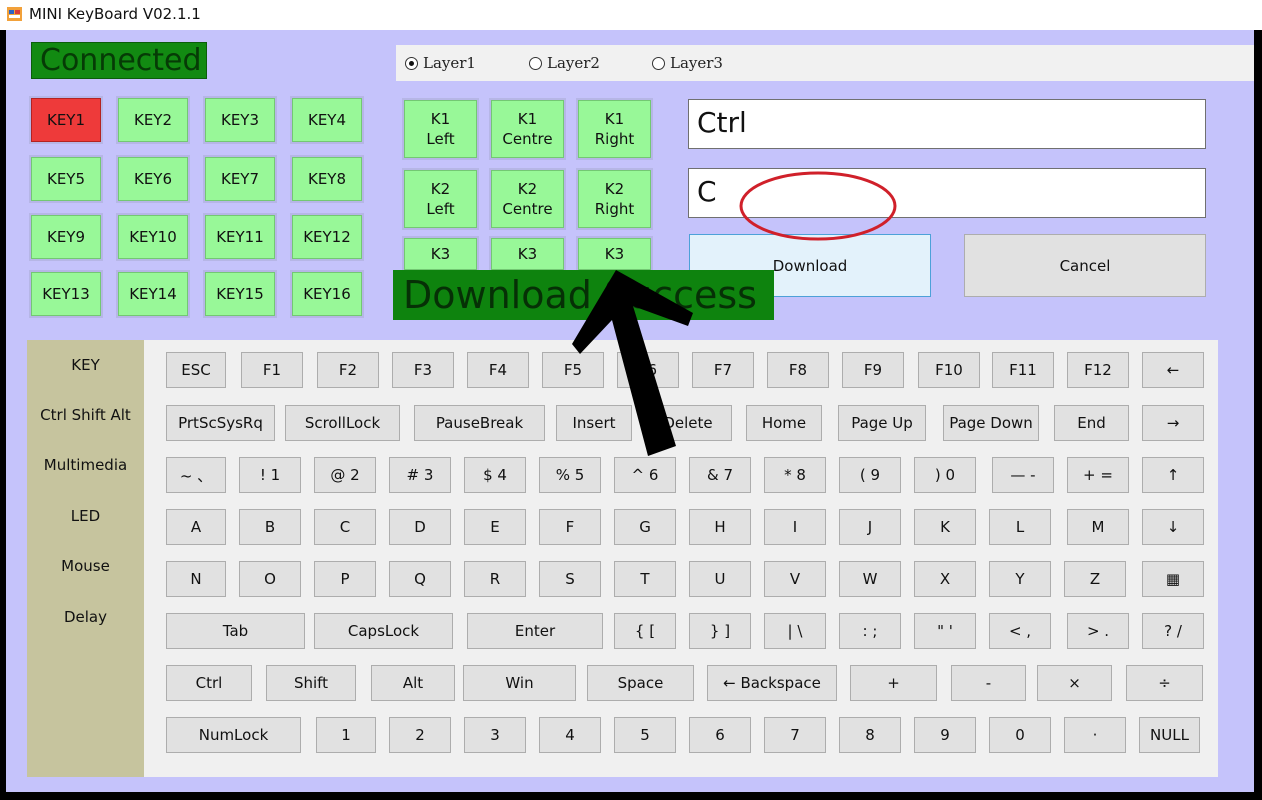  What do you see at coordinates (196, 579) in the screenshot?
I see `keyboard-key: N` at bounding box center [196, 579].